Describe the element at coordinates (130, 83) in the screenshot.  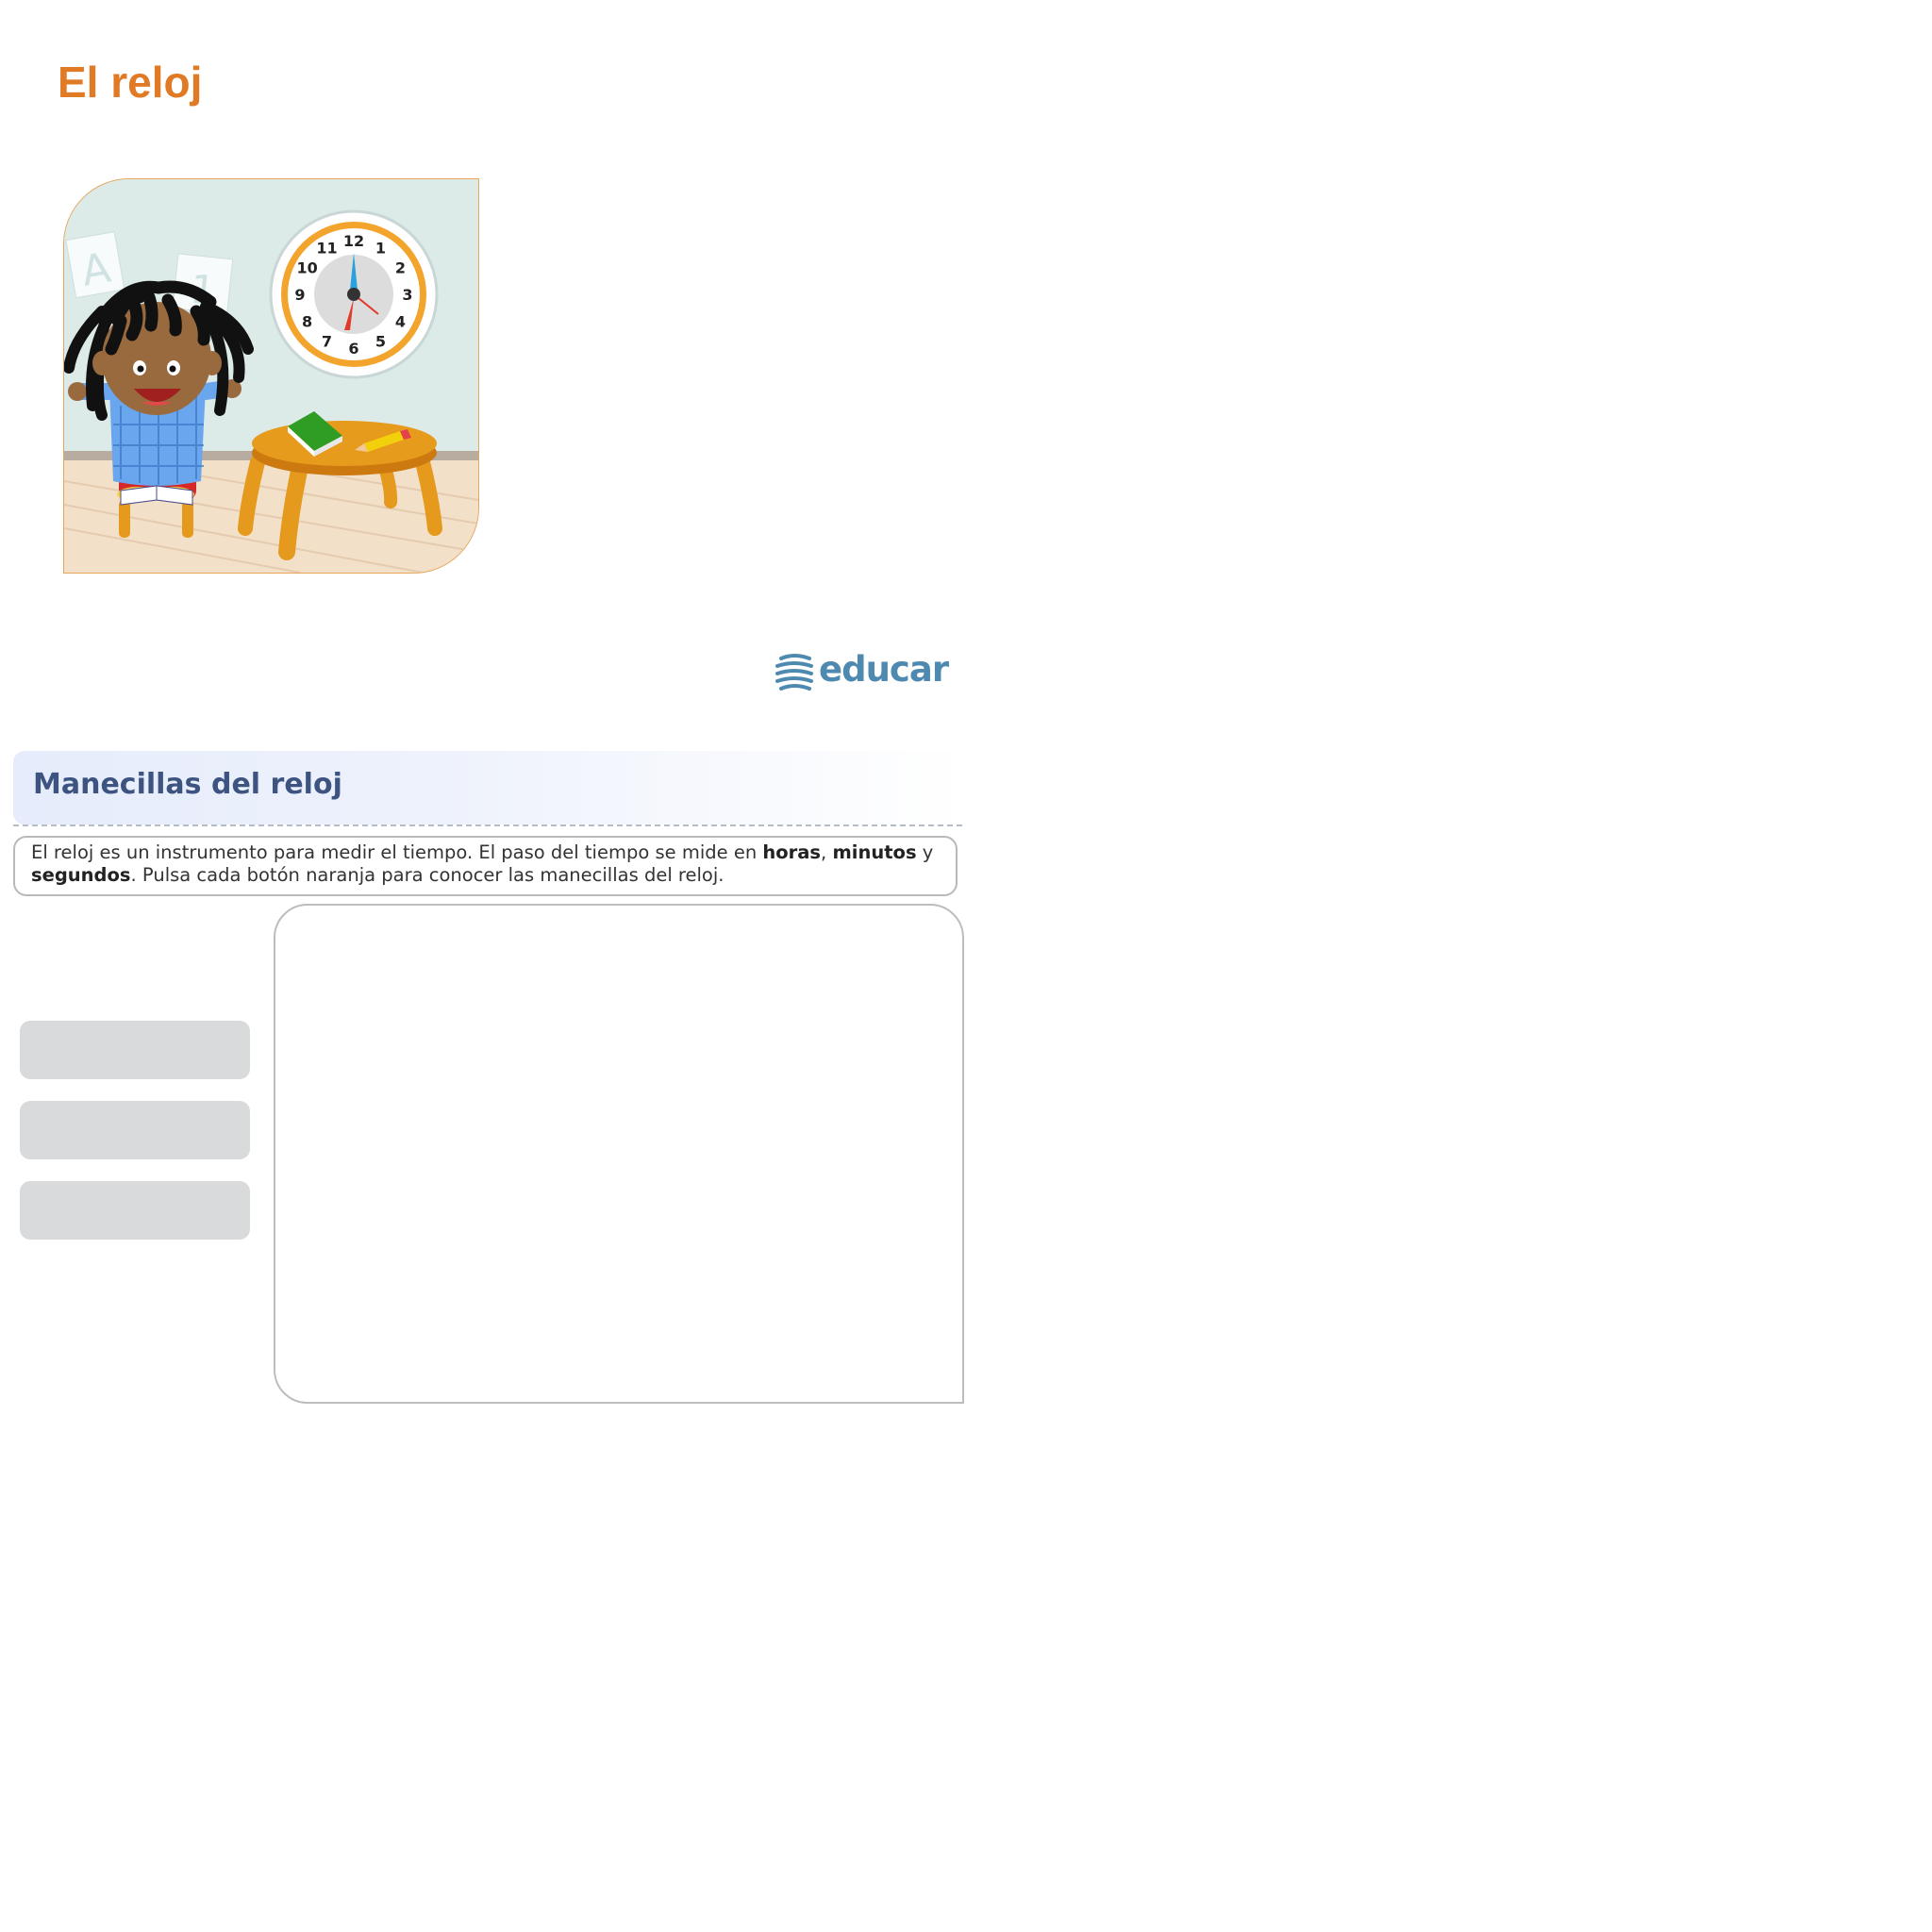
I see `page-title: El reloj` at that location.